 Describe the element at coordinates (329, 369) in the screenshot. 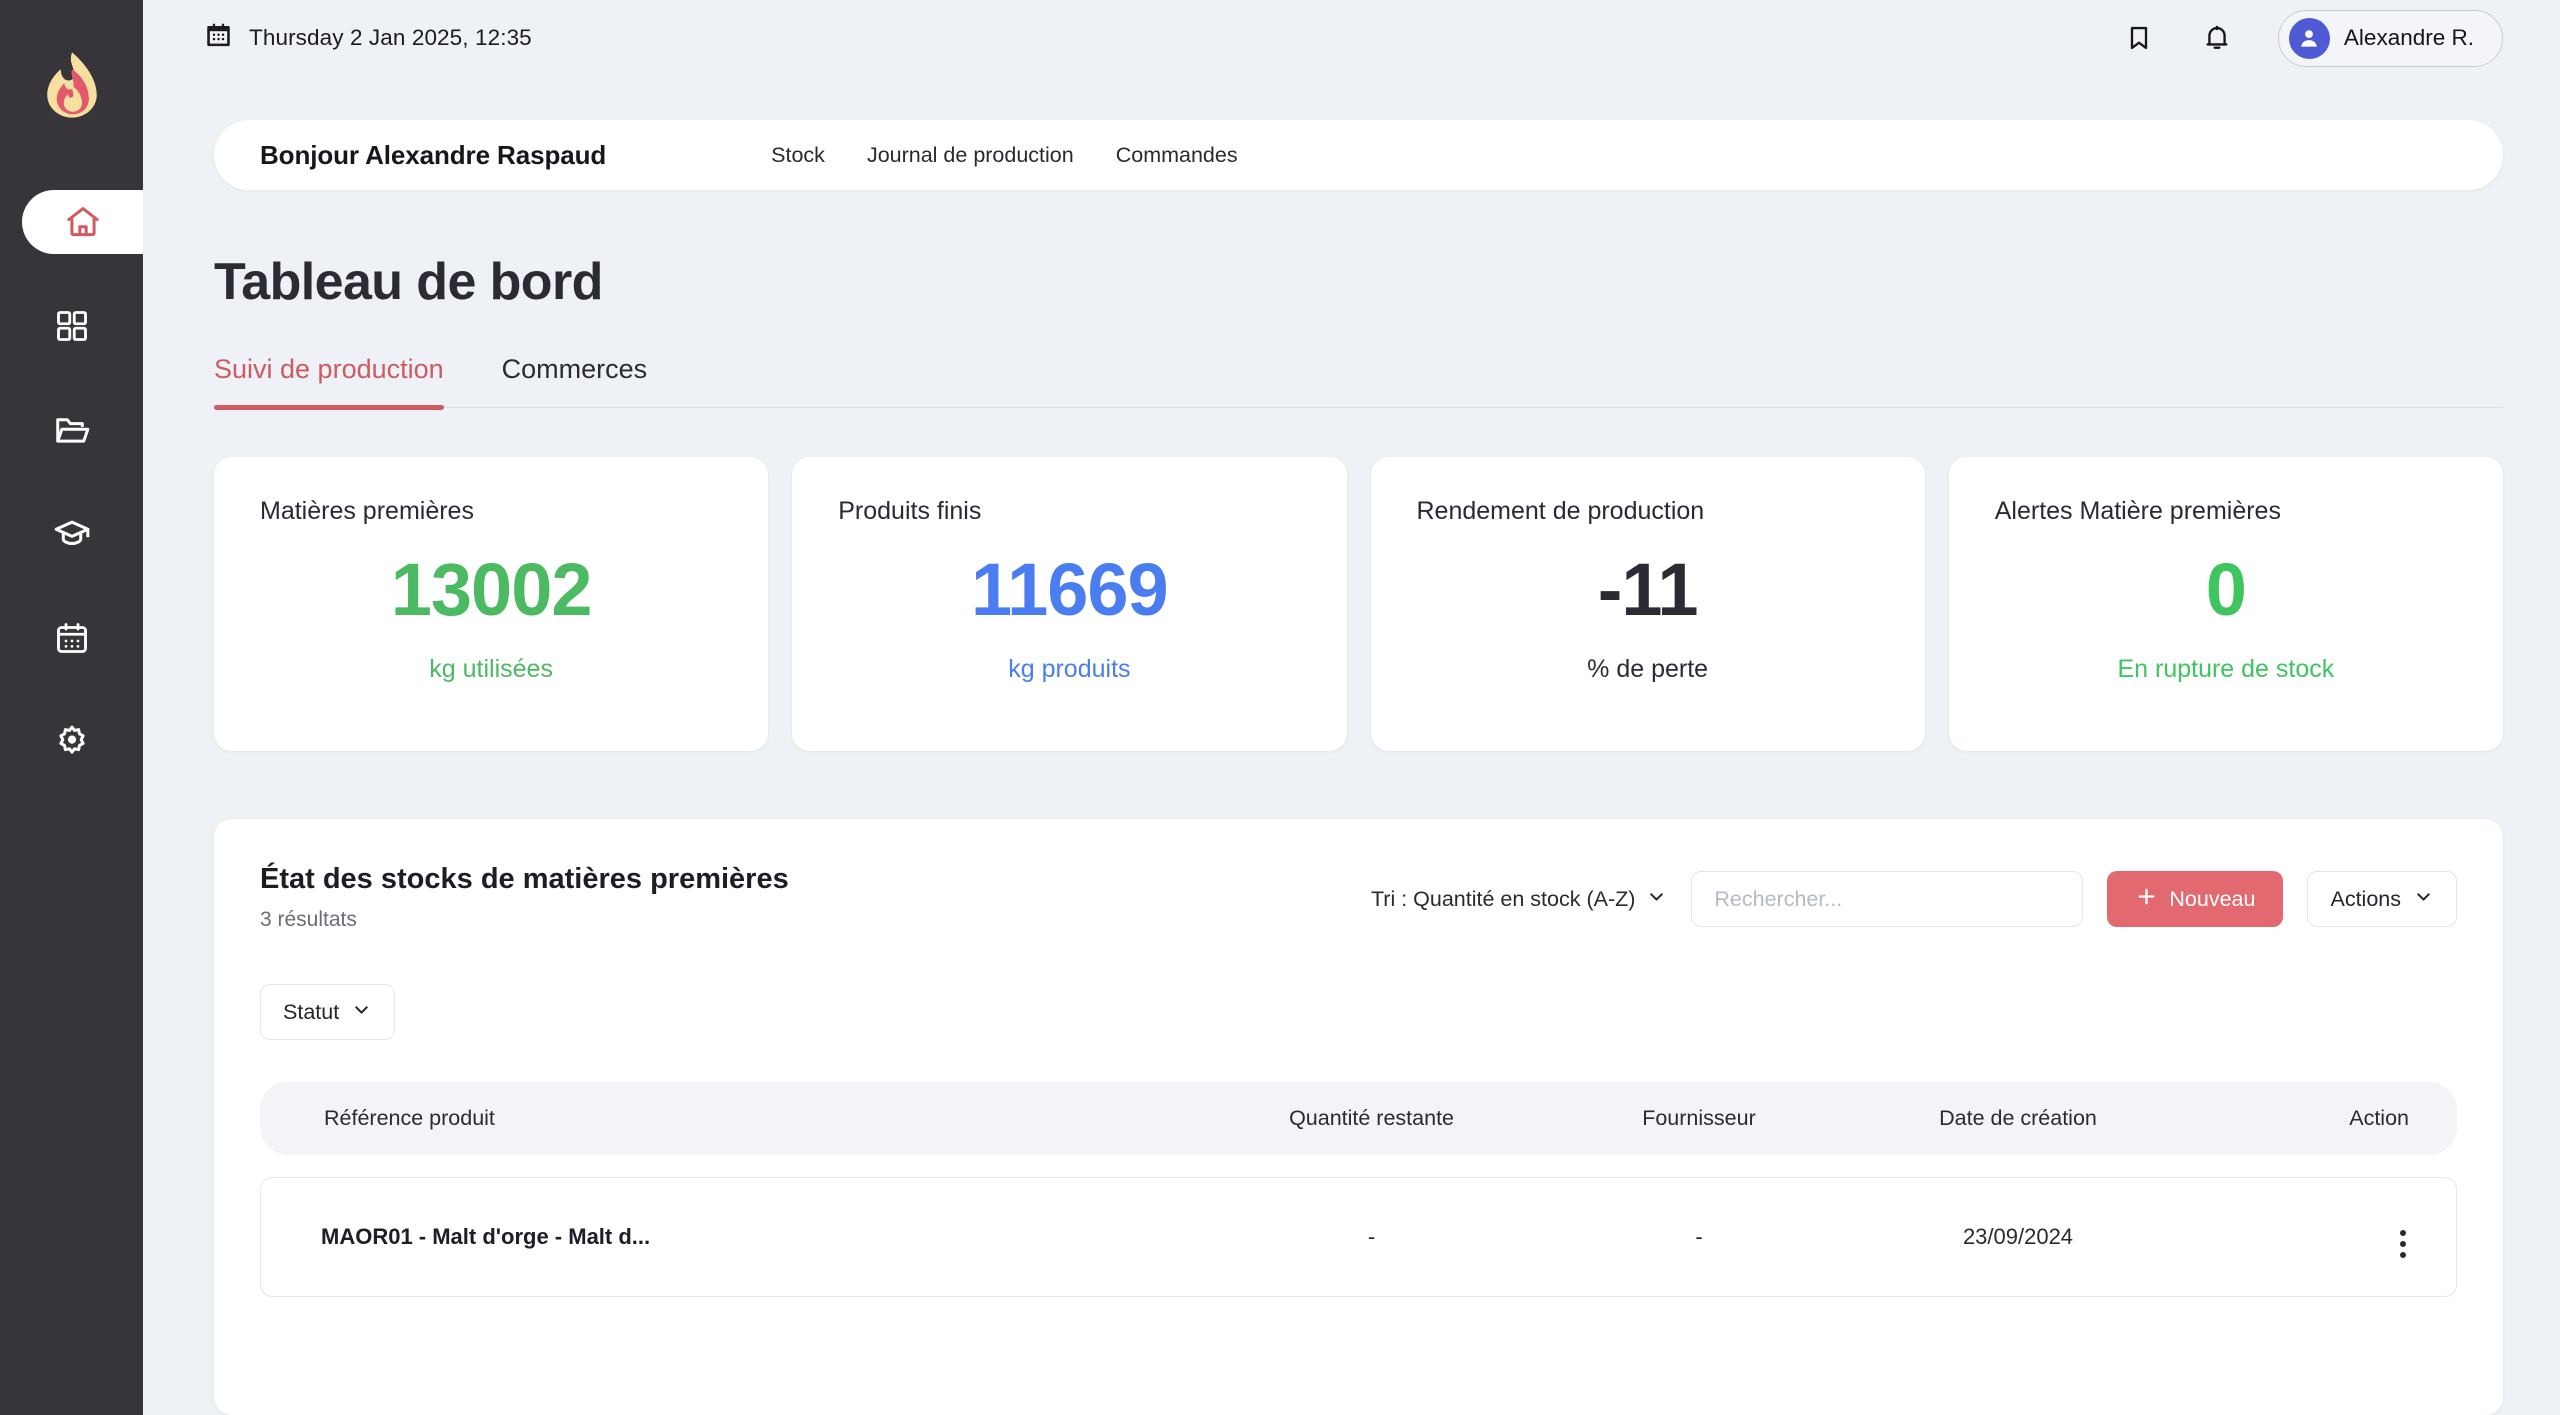

I see `tab-label: Suivi de production` at that location.